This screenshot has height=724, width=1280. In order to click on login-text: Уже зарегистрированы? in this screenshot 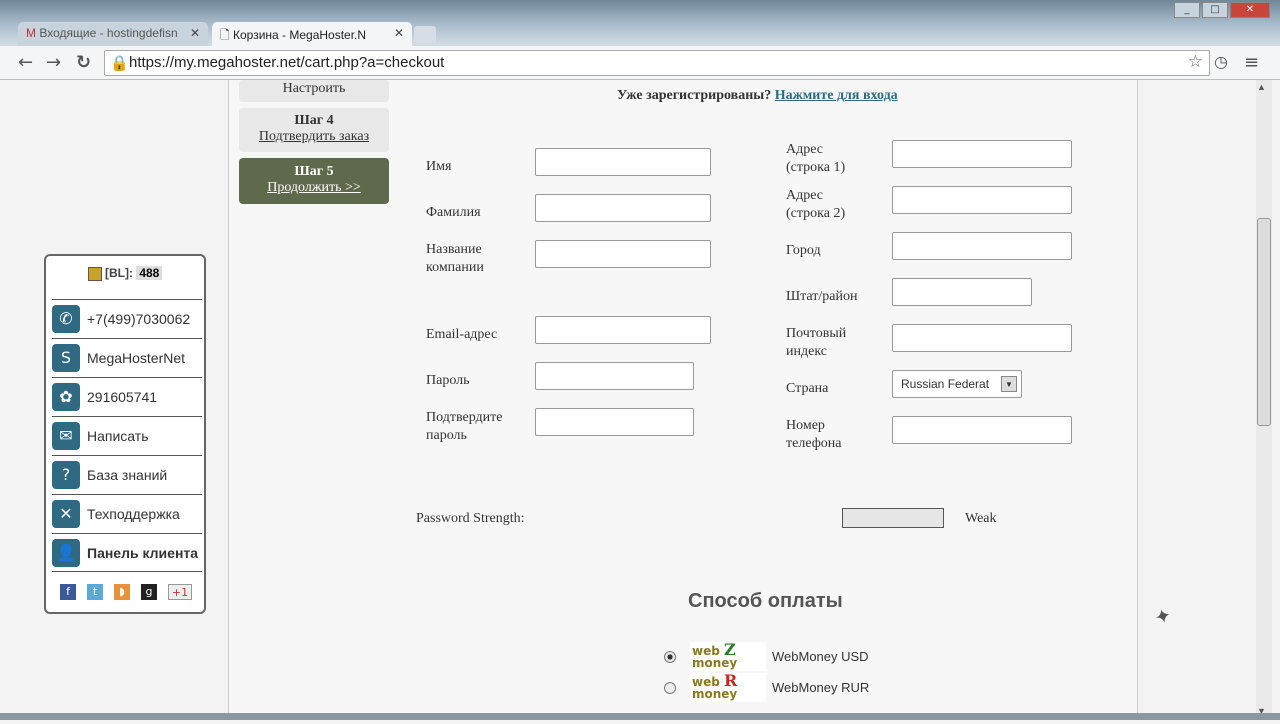, I will do `click(694, 95)`.